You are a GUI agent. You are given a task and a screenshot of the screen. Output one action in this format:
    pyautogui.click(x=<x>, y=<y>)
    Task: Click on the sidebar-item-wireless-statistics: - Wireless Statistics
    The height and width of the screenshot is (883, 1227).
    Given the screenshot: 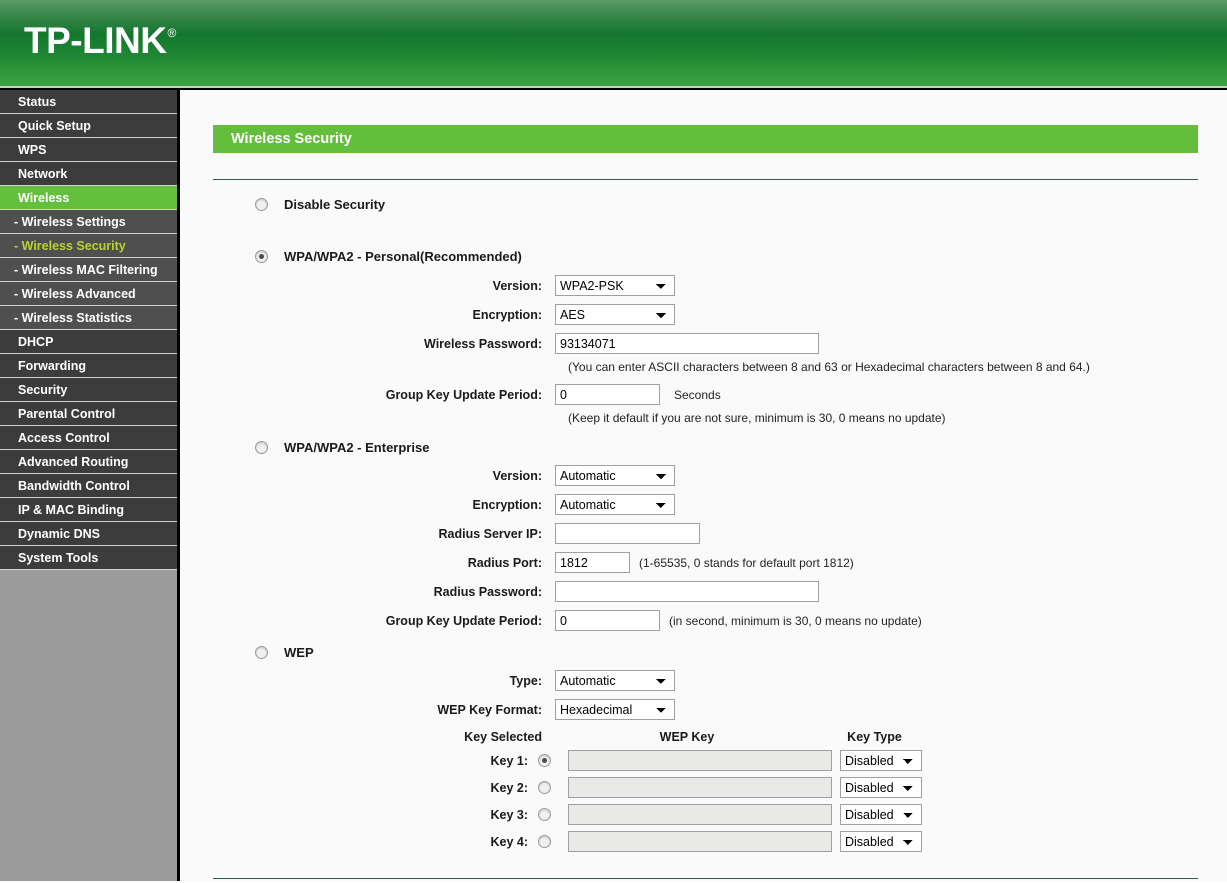 What is the action you would take?
    pyautogui.click(x=88, y=318)
    